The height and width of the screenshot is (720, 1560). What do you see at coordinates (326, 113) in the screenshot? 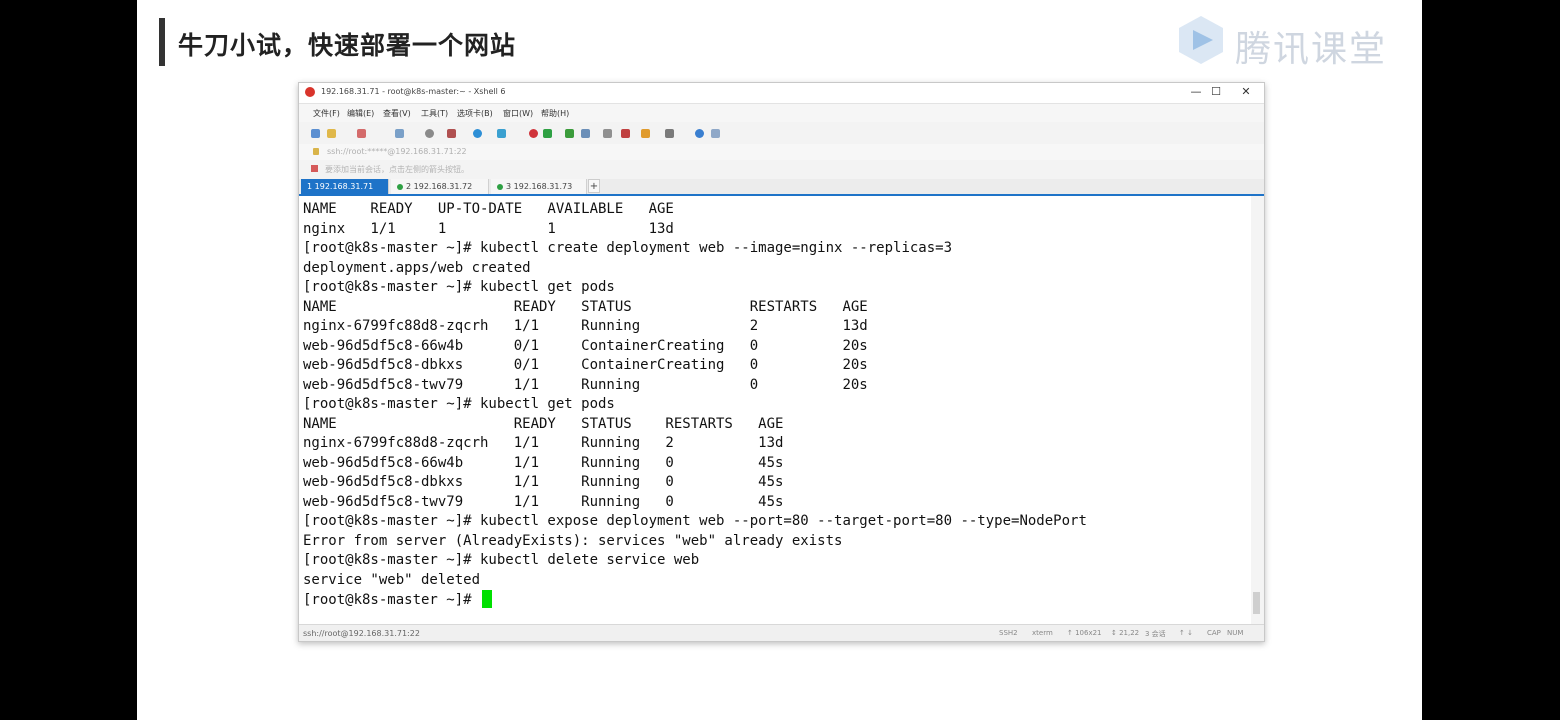
I see `menu-file: 文件(F)` at bounding box center [326, 113].